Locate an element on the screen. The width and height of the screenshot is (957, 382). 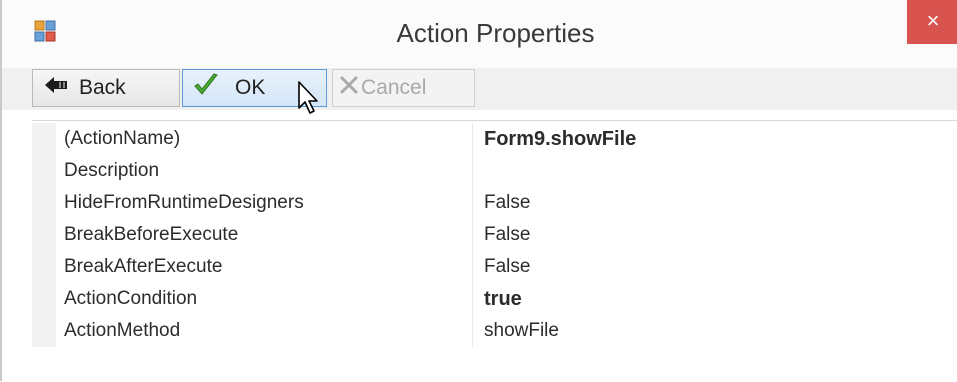
close-button: × is located at coordinates (932, 22).